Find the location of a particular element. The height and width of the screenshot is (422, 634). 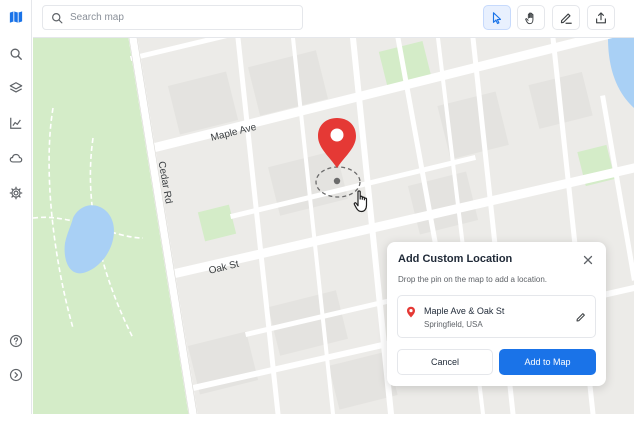

select-tool-button is located at coordinates (497, 17).